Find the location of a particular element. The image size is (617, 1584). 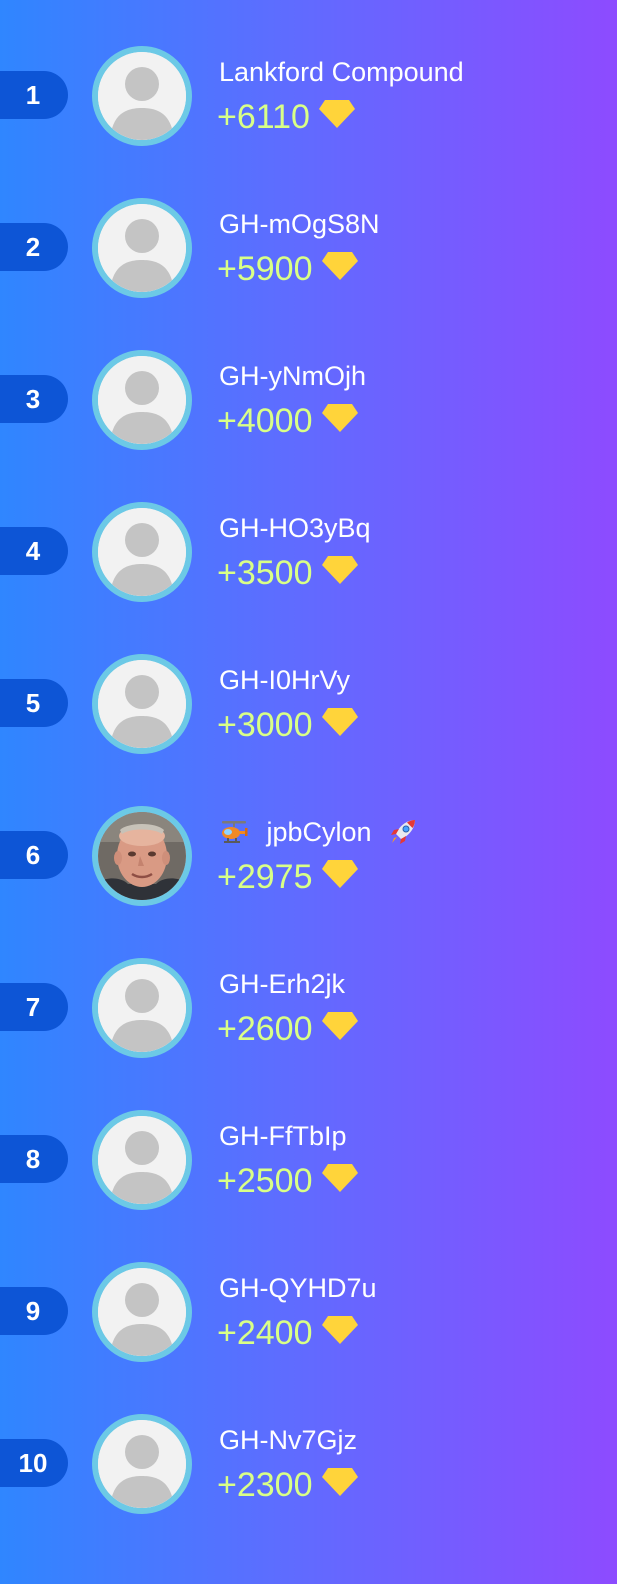

leaderboard-row: 4 GH-HO3yBq +3500 is located at coordinates (308, 557).